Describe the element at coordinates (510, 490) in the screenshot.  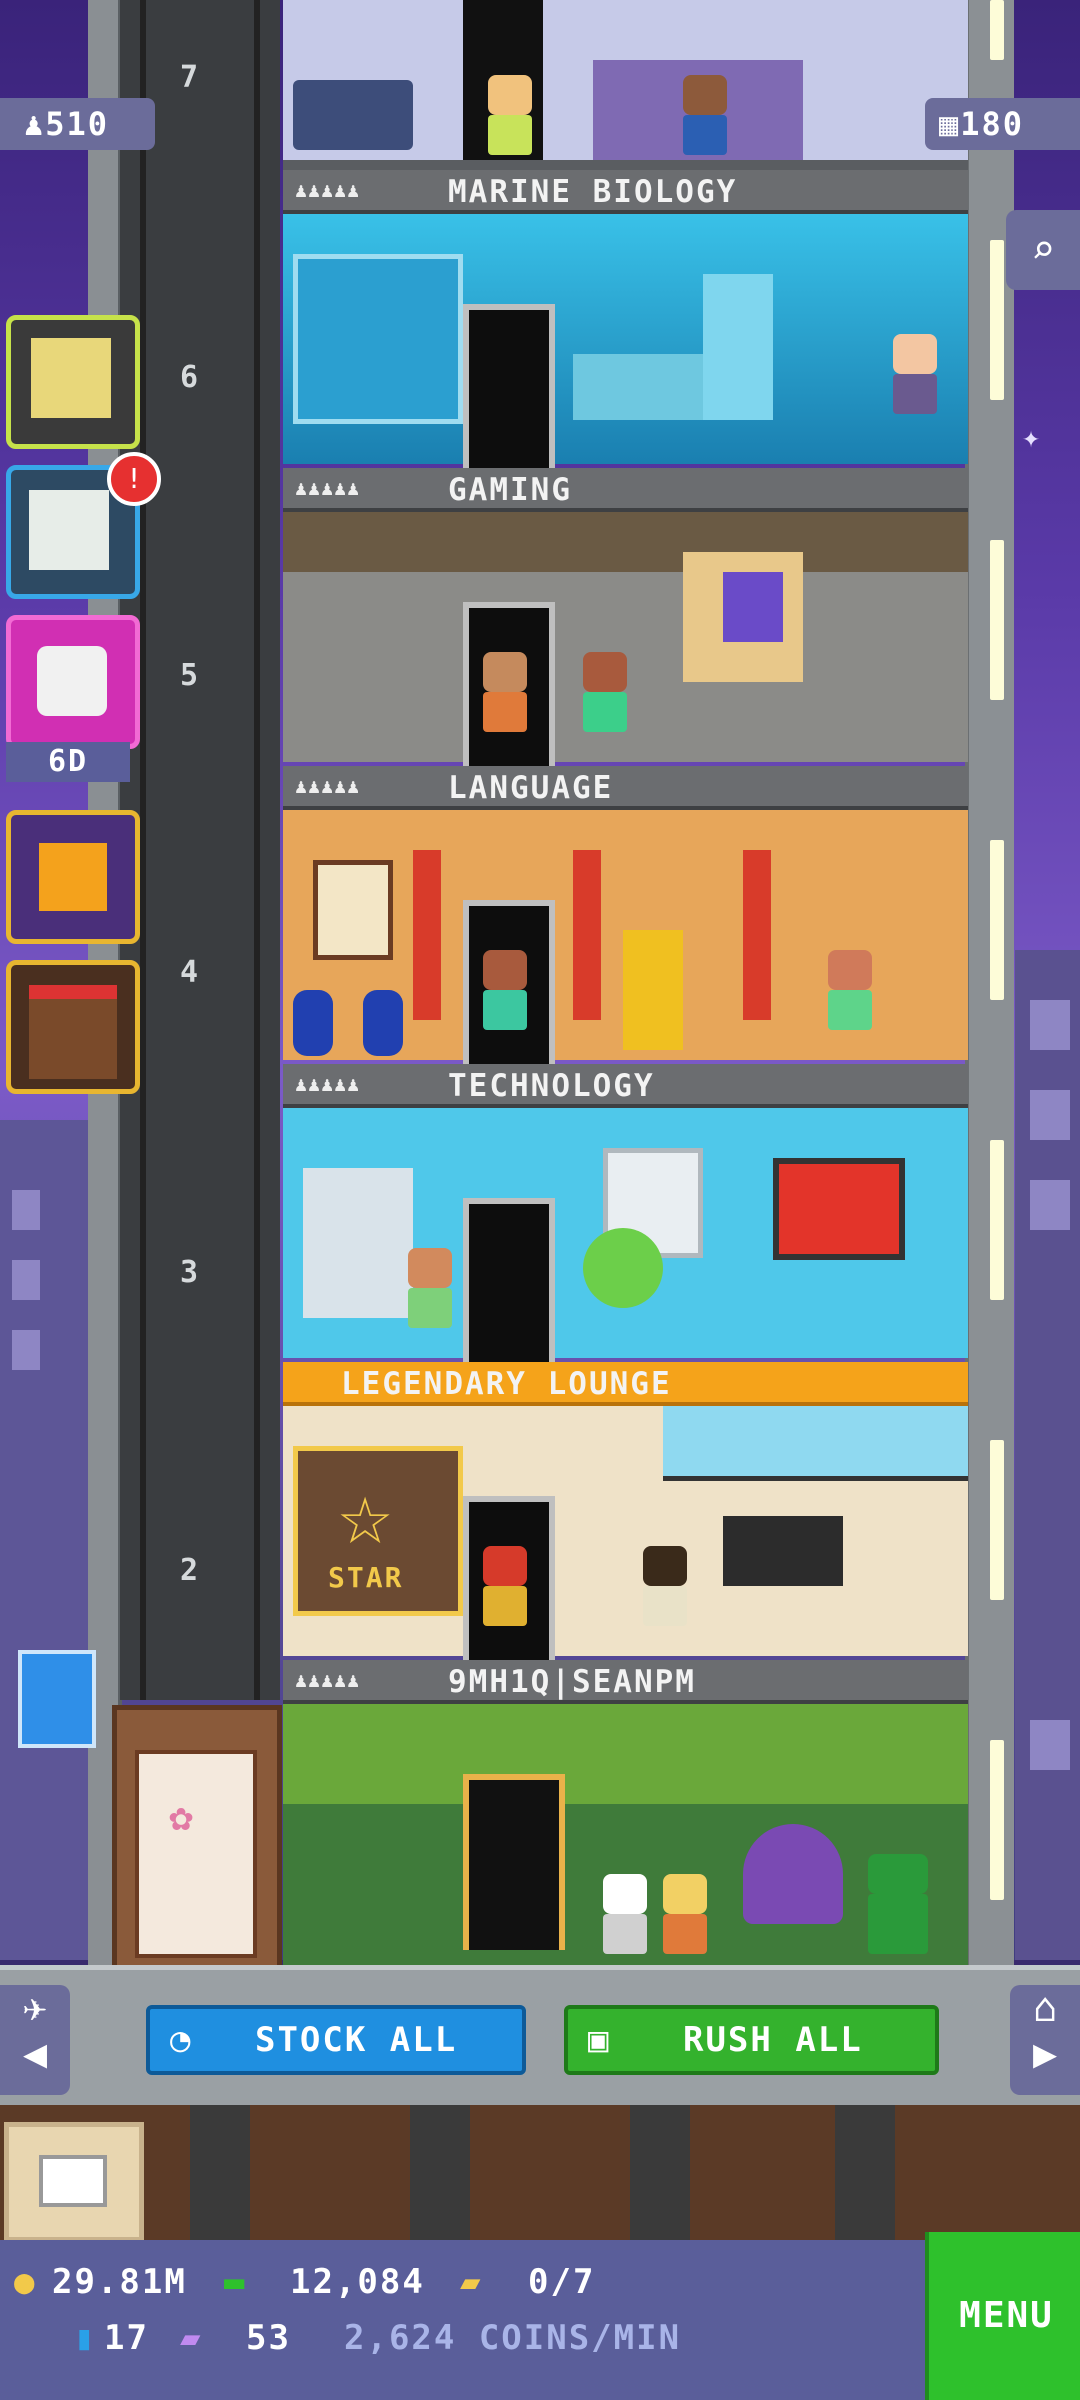
I see `floor-name: GAMING` at that location.